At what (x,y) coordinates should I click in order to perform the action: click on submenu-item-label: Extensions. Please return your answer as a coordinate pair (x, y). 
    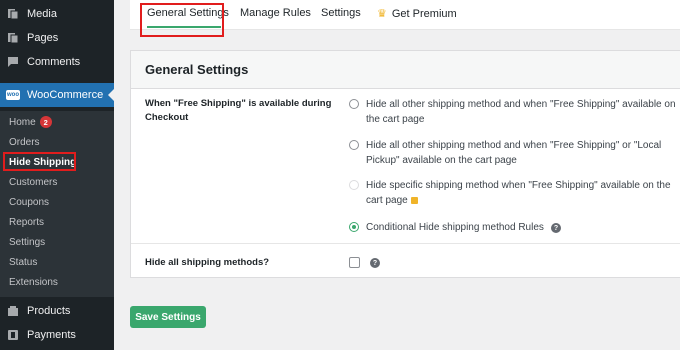
    Looking at the image, I should click on (33, 282).